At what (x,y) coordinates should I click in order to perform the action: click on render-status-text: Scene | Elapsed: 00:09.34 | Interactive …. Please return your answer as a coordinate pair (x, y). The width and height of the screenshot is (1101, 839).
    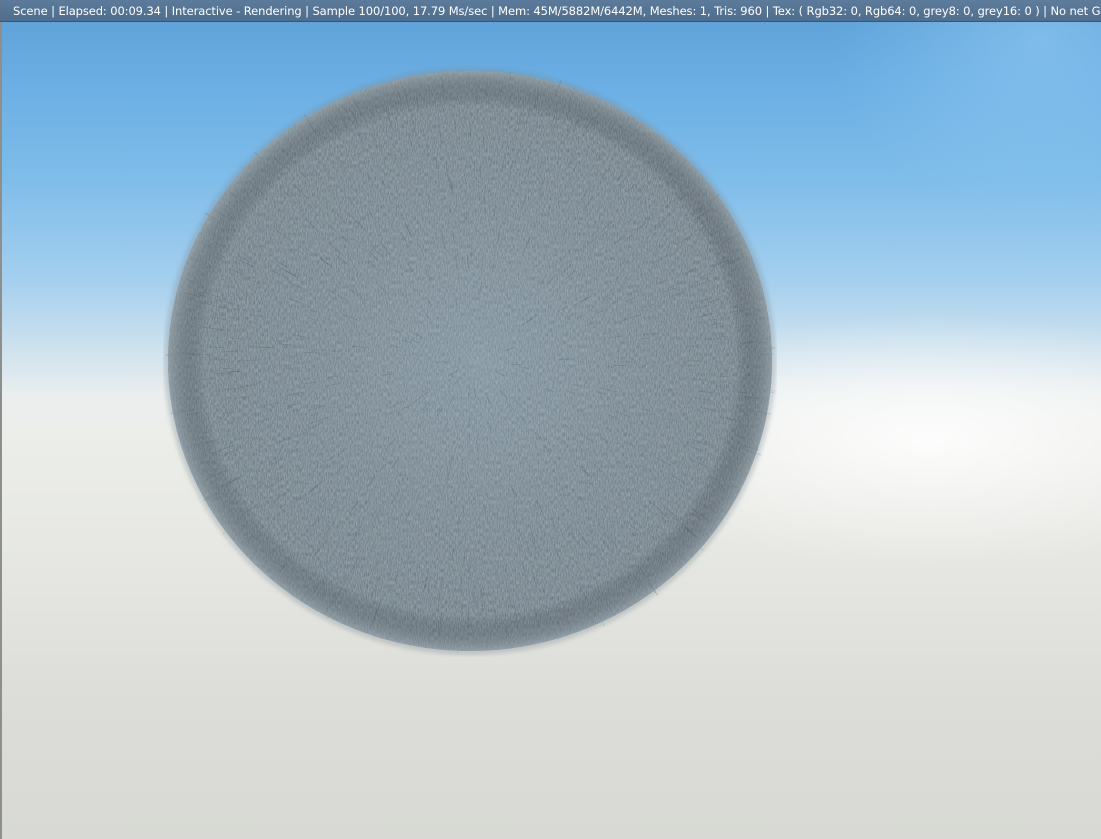
    Looking at the image, I should click on (557, 11).